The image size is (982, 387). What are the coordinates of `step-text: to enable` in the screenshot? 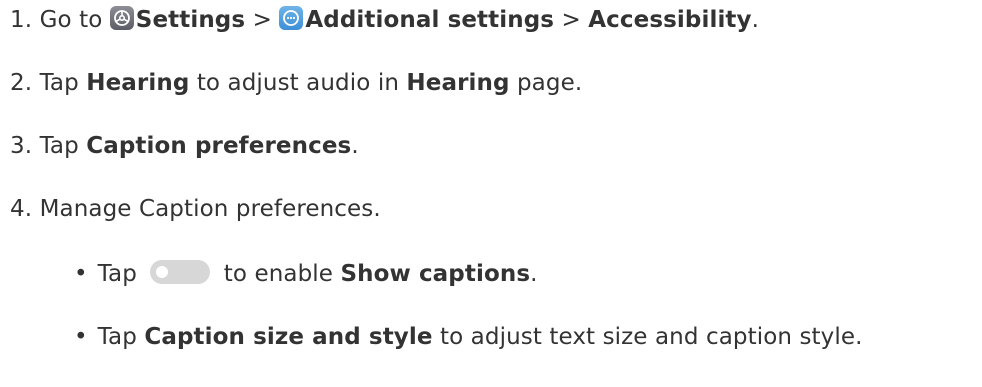 It's located at (278, 274).